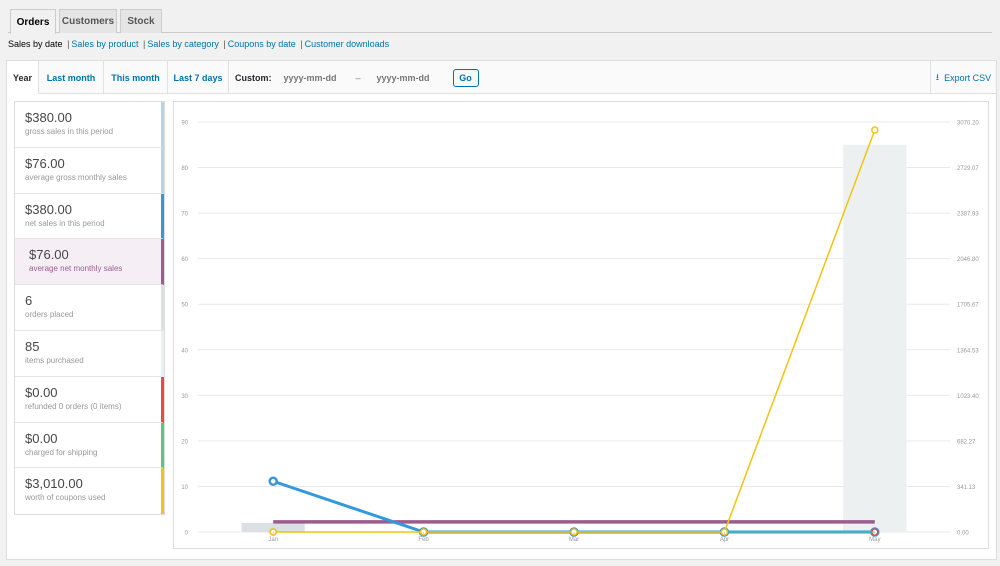 Image resolution: width=1000 pixels, height=566 pixels. What do you see at coordinates (273, 540) in the screenshot?
I see `x-tick-label: Jan` at bounding box center [273, 540].